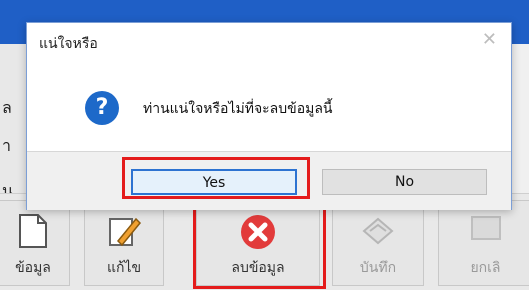 The height and width of the screenshot is (290, 529). Describe the element at coordinates (238, 109) in the screenshot. I see `dialog-message: ท่านแน่ใจหรือไม่ที่จะลบข้อมูลนี้` at that location.